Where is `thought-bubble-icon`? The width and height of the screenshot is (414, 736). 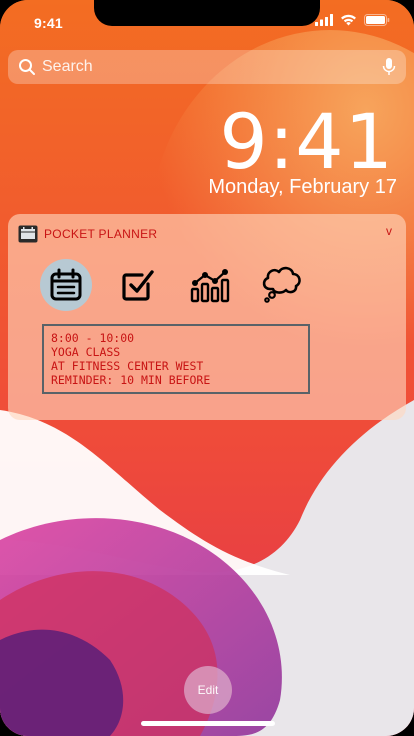
thought-bubble-icon is located at coordinates (281, 284).